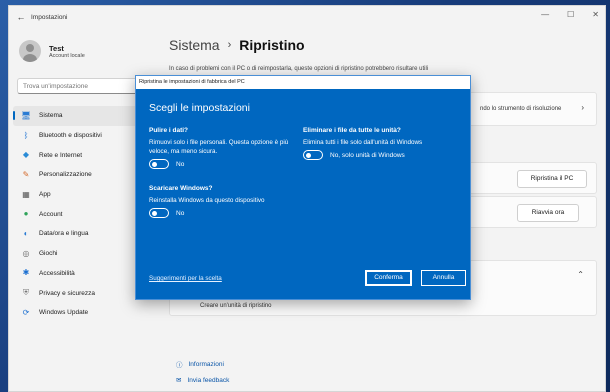  What do you see at coordinates (206, 364) in the screenshot?
I see `info-link-label: Informazioni` at bounding box center [206, 364].